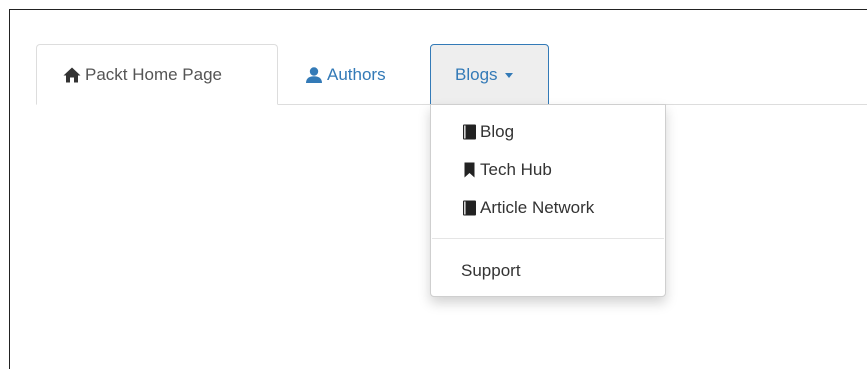  I want to click on menu-divider, so click(548, 238).